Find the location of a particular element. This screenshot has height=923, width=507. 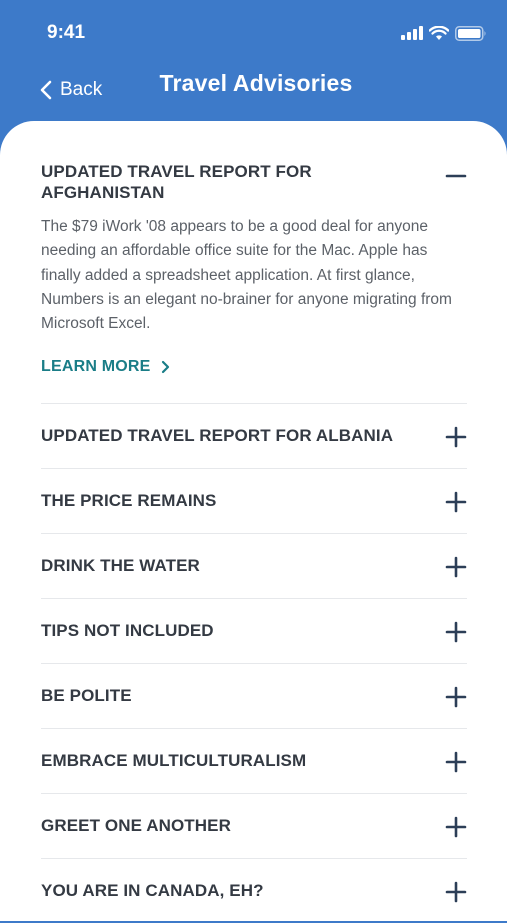

chevron-right-icon is located at coordinates (165, 367).